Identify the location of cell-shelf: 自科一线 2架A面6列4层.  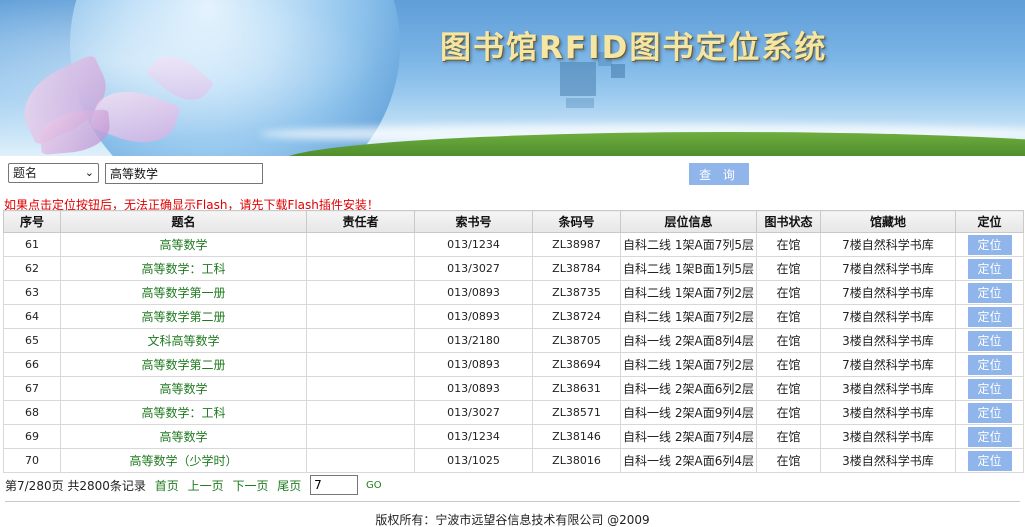
(688, 460).